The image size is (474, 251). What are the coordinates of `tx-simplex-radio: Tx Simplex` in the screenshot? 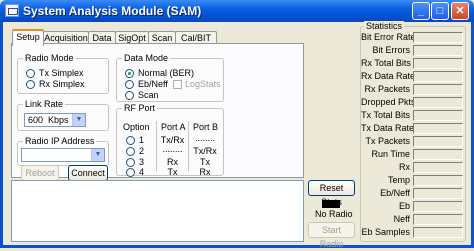 It's located at (55, 73).